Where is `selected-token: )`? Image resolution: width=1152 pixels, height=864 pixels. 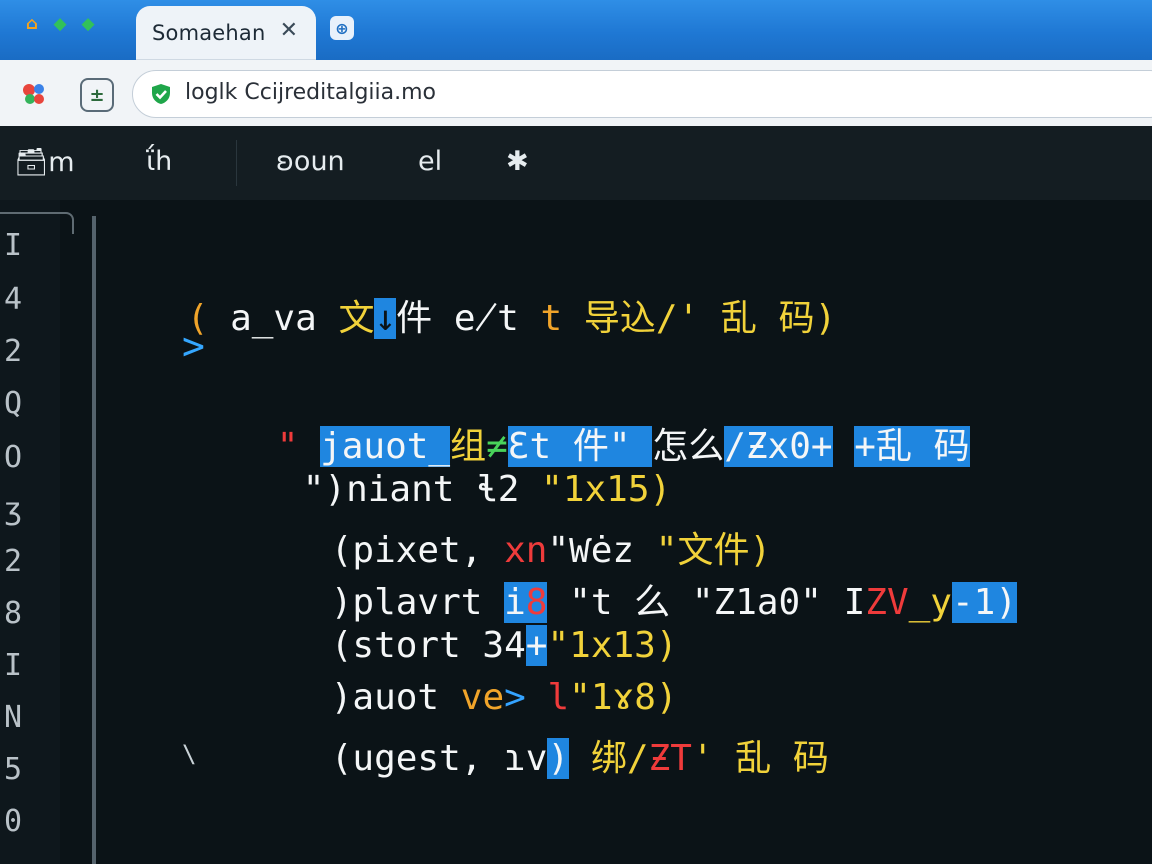 selected-token: ) is located at coordinates (558, 758).